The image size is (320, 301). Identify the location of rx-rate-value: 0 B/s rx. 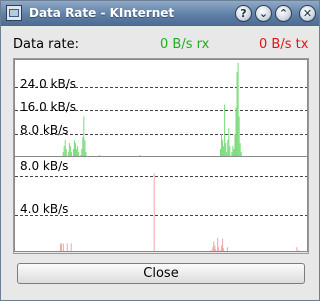
(185, 44).